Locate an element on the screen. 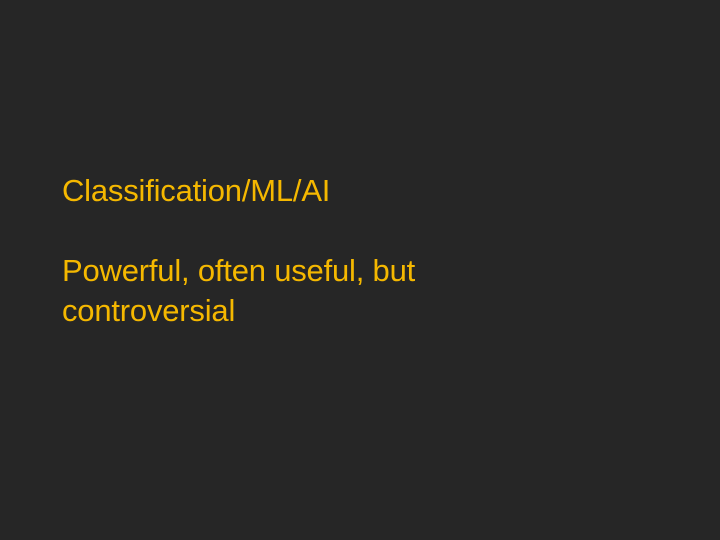 The height and width of the screenshot is (540, 720). slide-body-line-1: Powerful, often useful, but is located at coordinates (239, 270).